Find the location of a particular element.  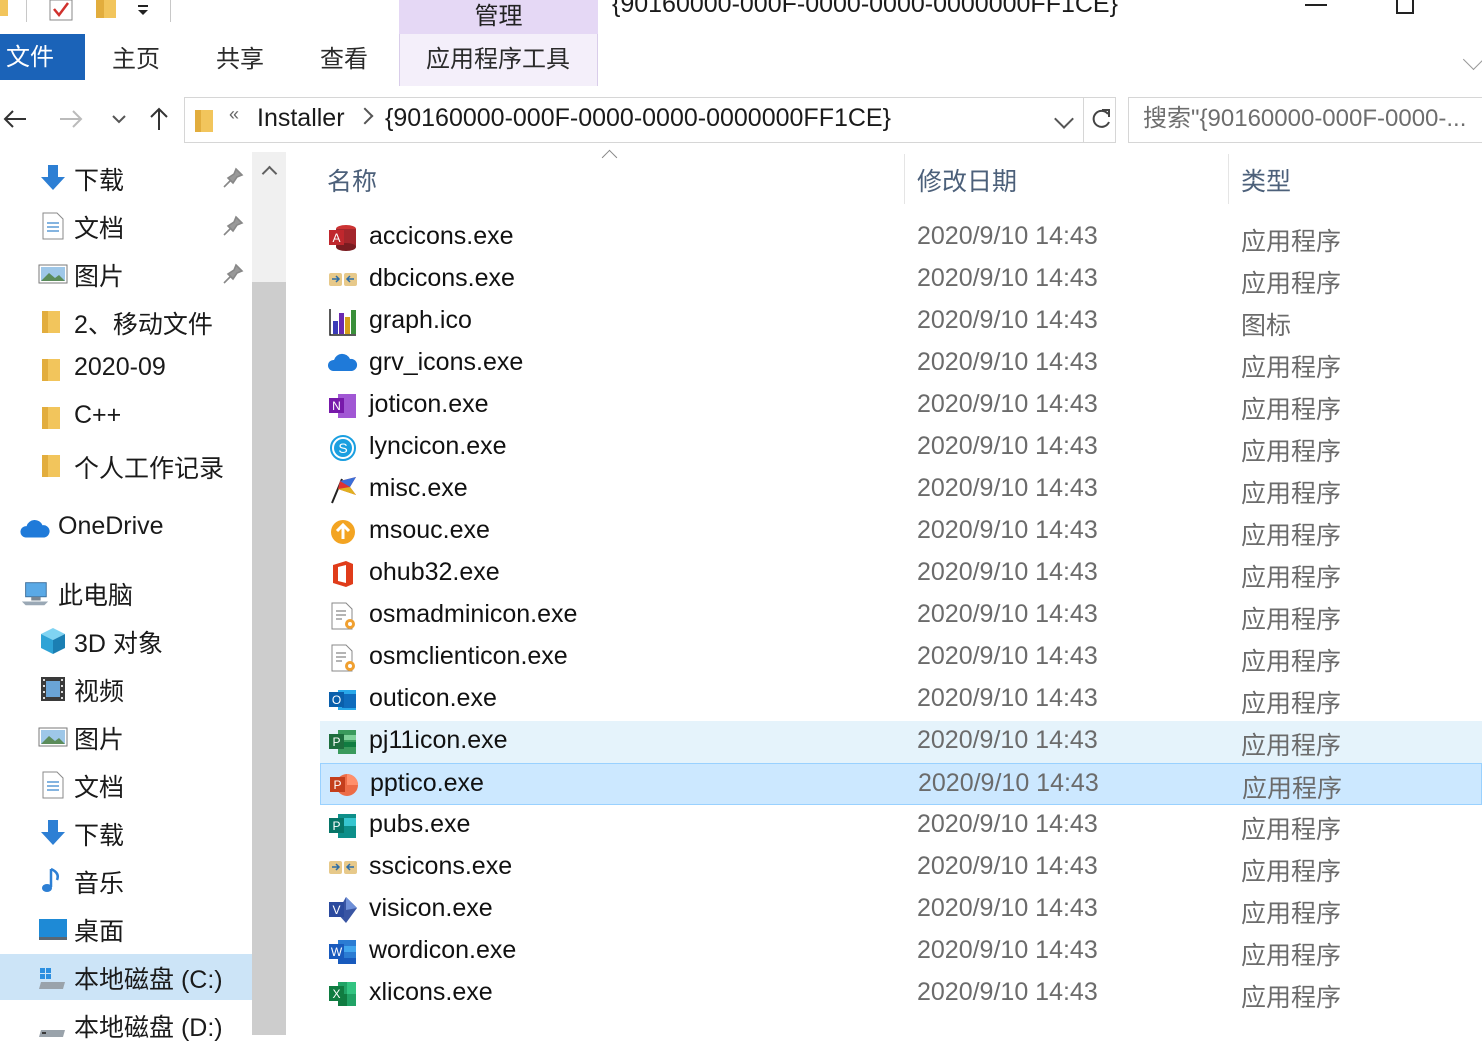

column-header-type: 类型 is located at coordinates (1266, 180).